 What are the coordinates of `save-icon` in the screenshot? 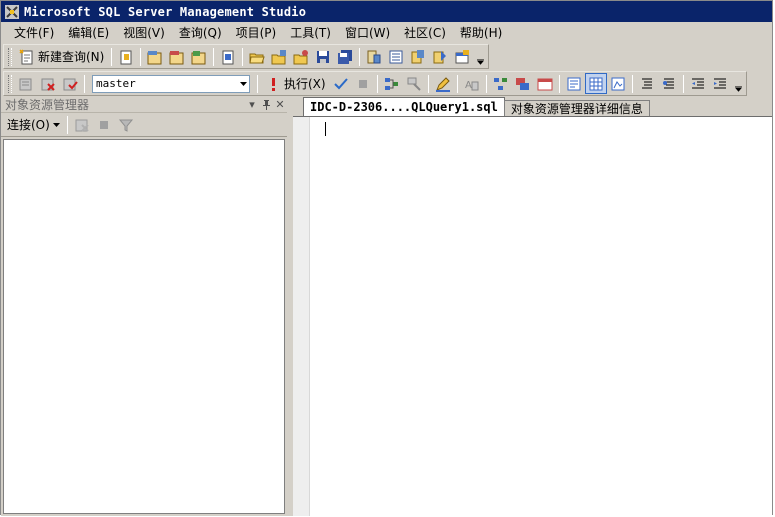 It's located at (323, 56).